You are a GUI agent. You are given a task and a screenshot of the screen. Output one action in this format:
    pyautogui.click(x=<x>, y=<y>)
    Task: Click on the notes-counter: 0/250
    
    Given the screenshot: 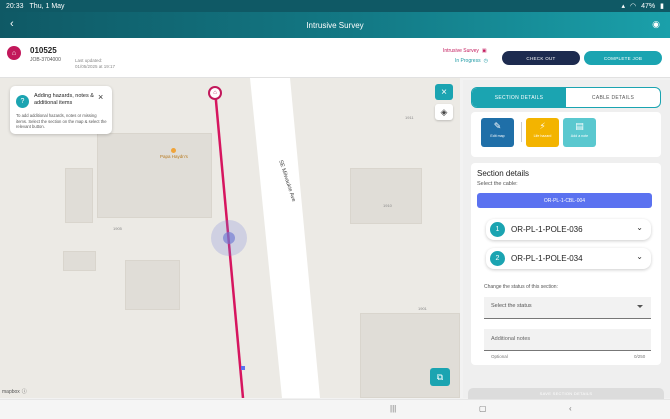 What is the action you would take?
    pyautogui.click(x=640, y=356)
    